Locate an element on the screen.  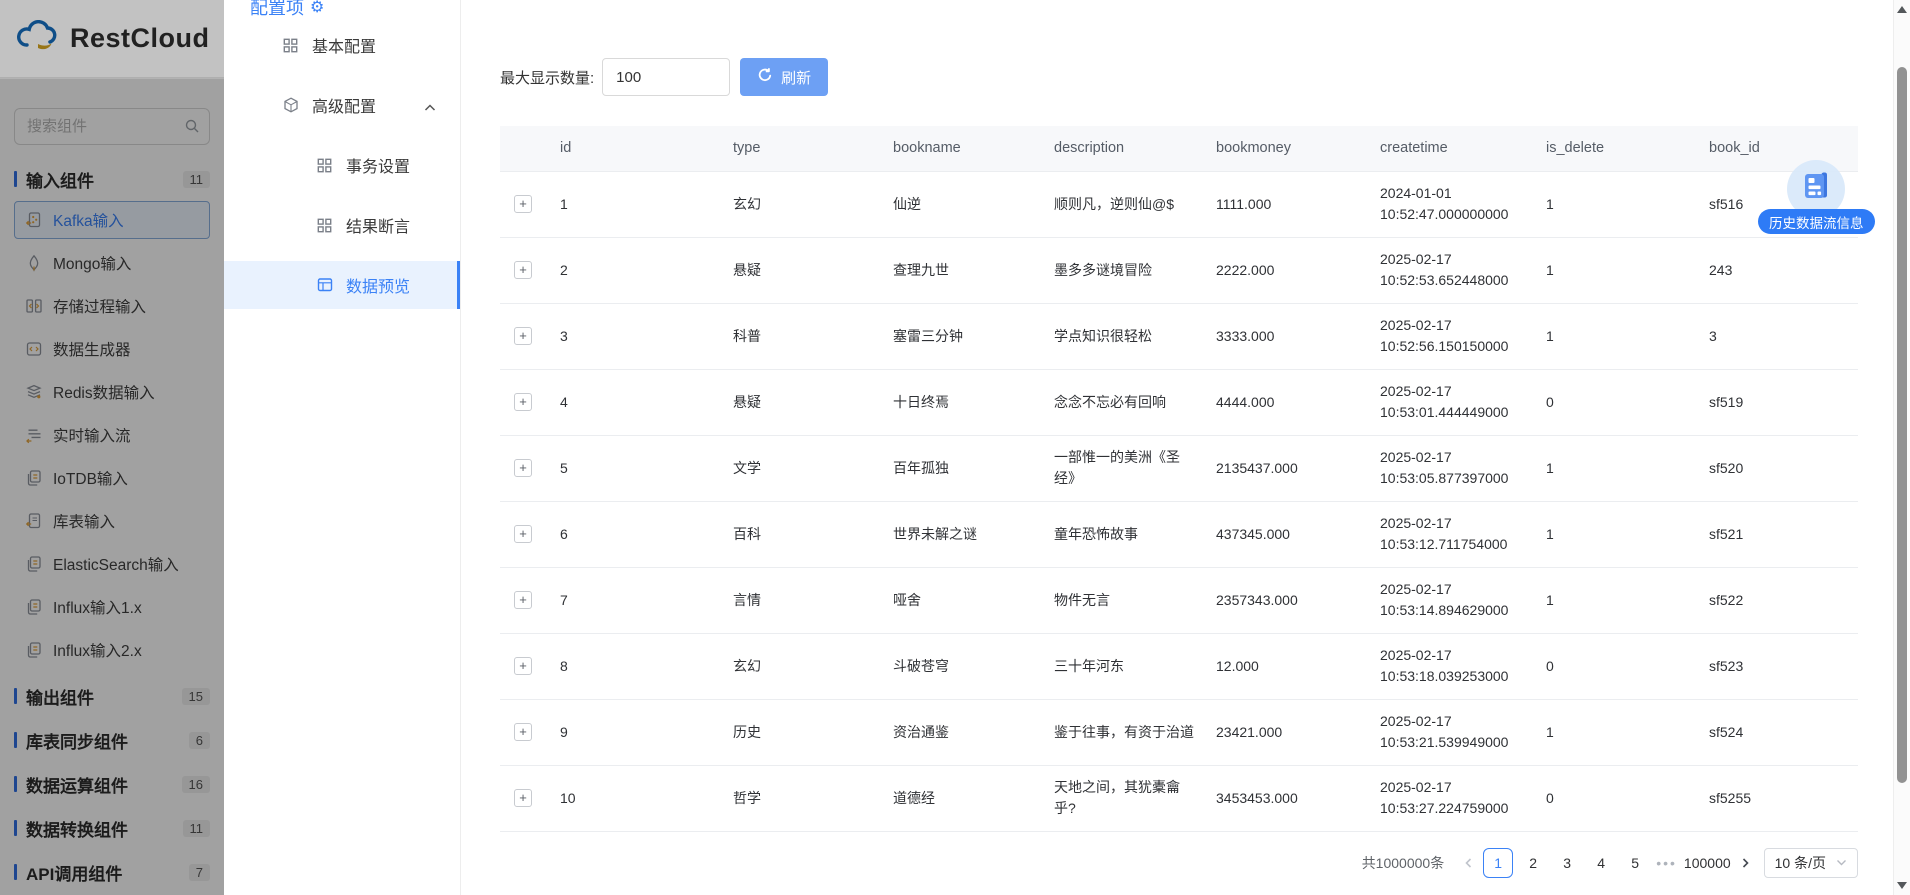
sidebar-item-mongo-input: Mongo输入 is located at coordinates (112, 263).